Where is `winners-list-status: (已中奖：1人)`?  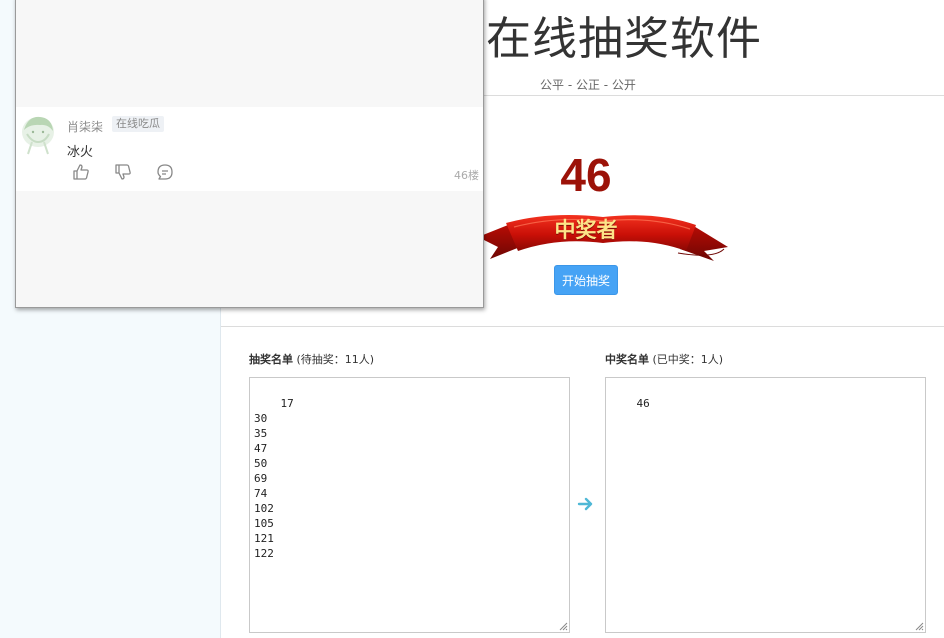
winners-list-status: (已中奖：1人) is located at coordinates (688, 359).